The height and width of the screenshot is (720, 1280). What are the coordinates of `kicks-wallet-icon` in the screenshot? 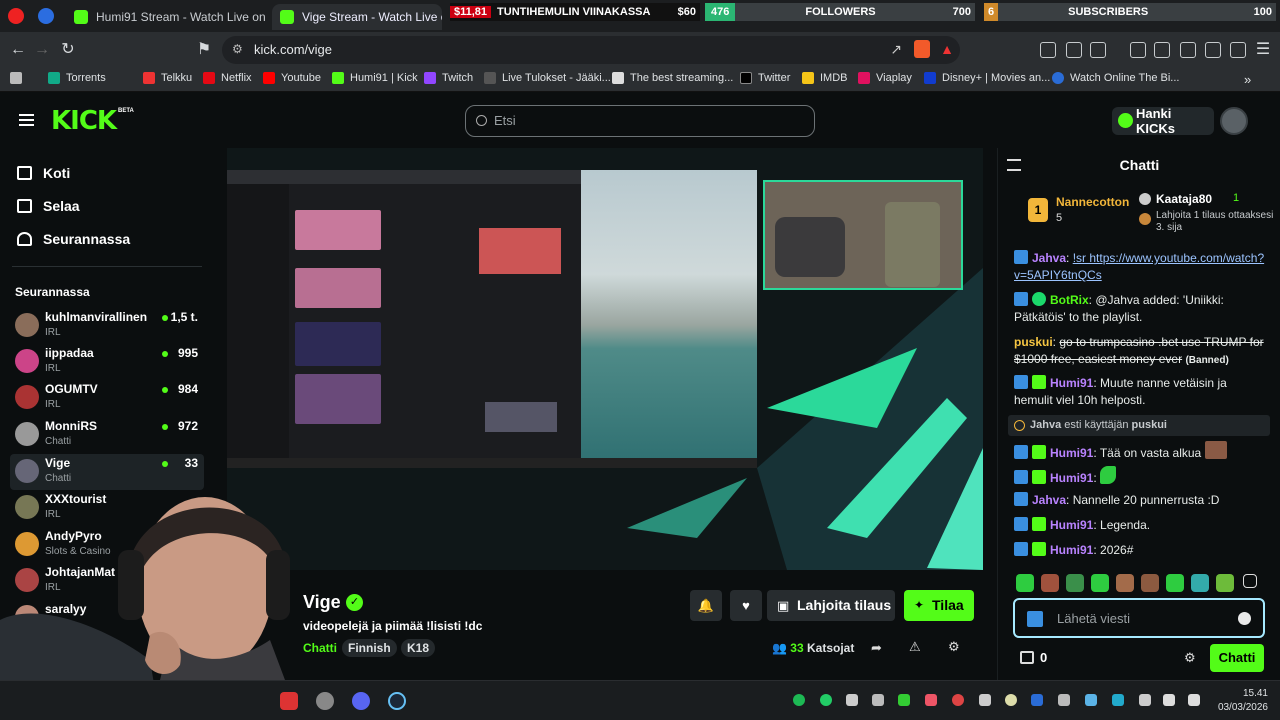 It's located at (1027, 657).